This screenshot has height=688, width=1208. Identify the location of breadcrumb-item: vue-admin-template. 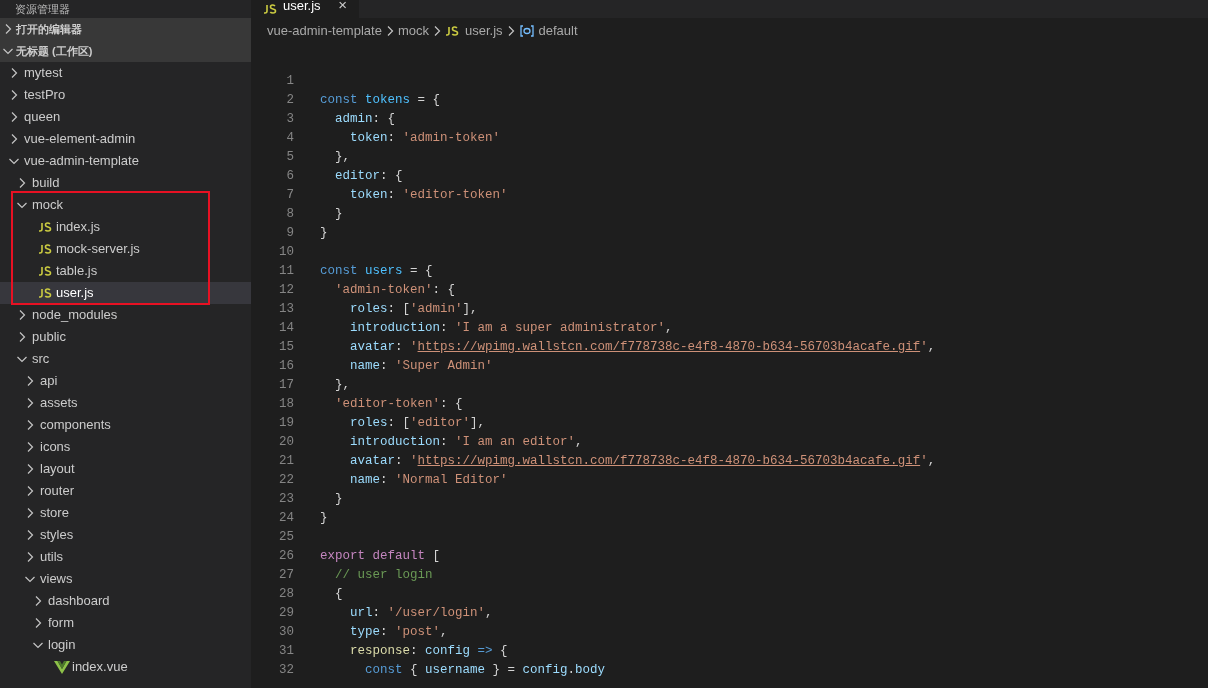
(324, 31).